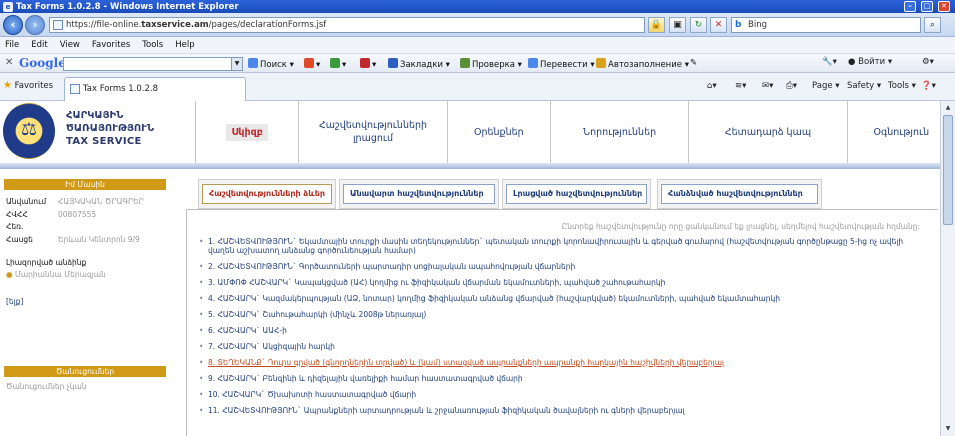 Image resolution: width=955 pixels, height=436 pixels. What do you see at coordinates (948, 429) in the screenshot?
I see `scroll-down-icon: ▼` at bounding box center [948, 429].